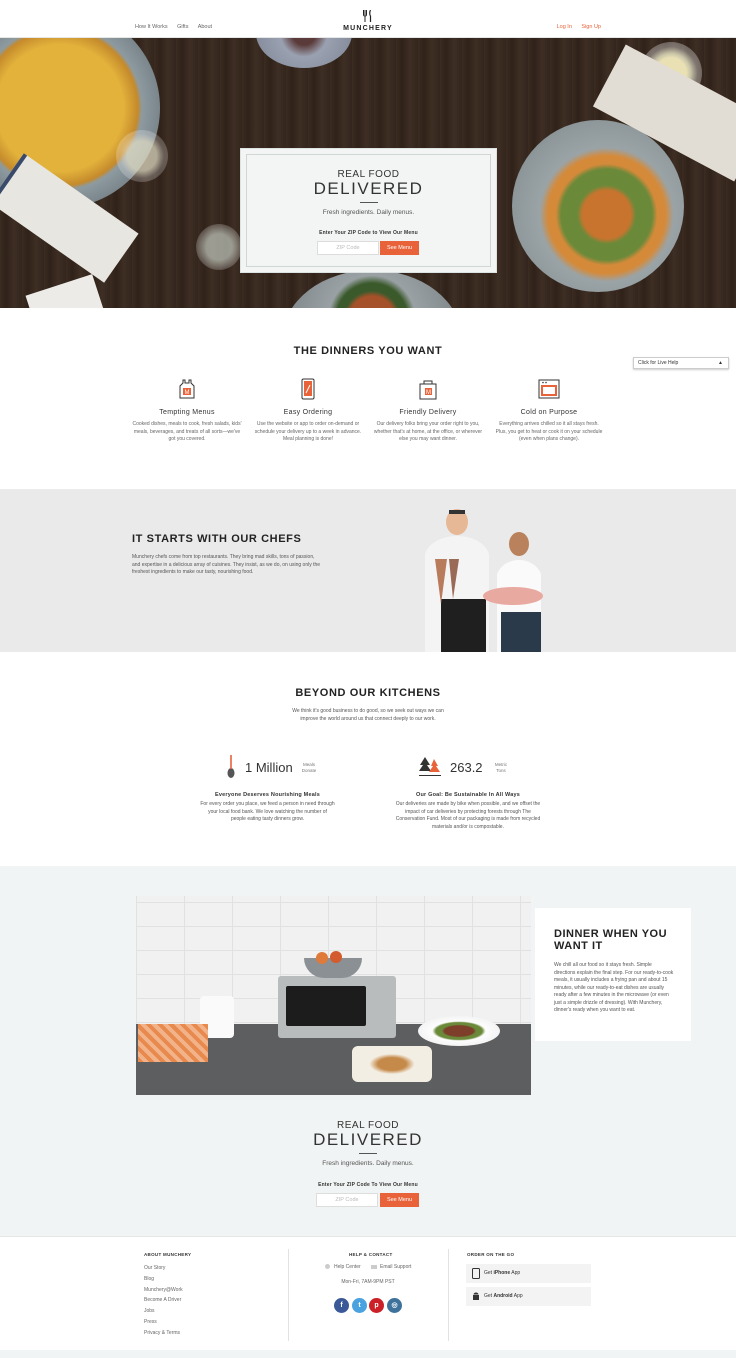 The height and width of the screenshot is (1358, 736). What do you see at coordinates (182, 27) in the screenshot?
I see `nav-link-gifts: Gifts` at bounding box center [182, 27].